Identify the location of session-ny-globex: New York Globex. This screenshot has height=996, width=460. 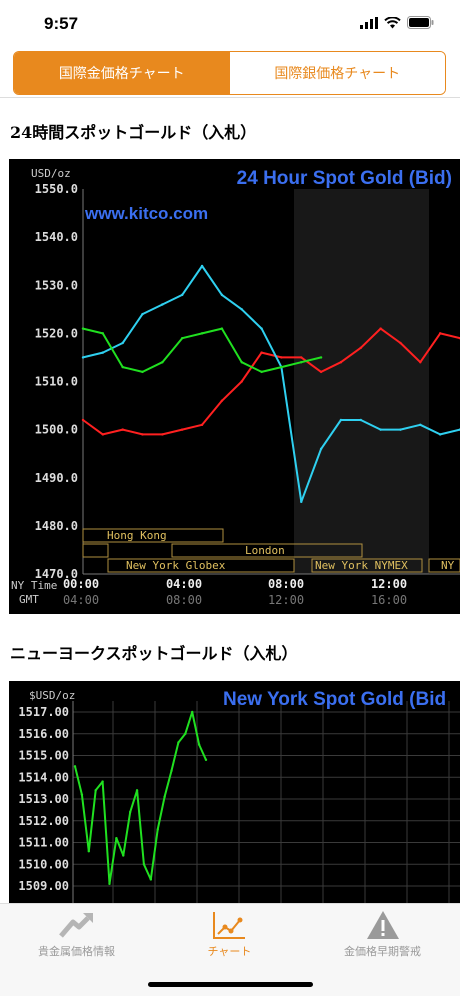
(176, 565).